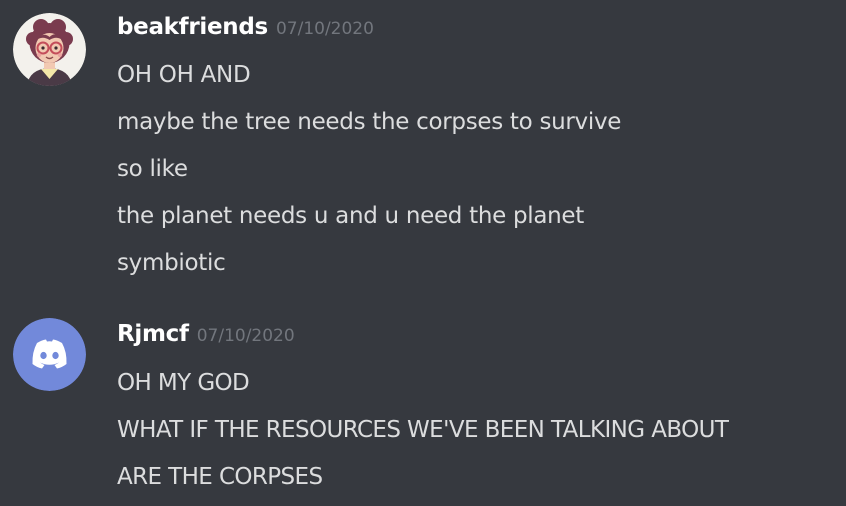 The image size is (846, 506). What do you see at coordinates (192, 27) in the screenshot?
I see `username: beakfriends` at bounding box center [192, 27].